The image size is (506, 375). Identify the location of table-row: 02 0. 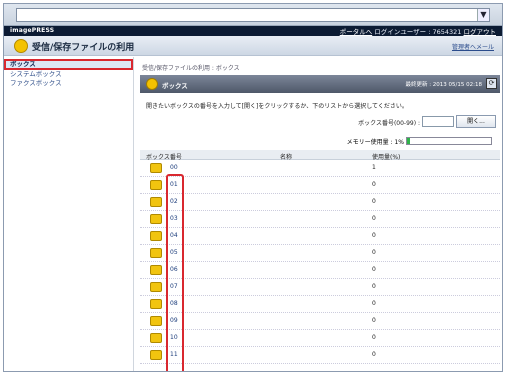
(320, 202).